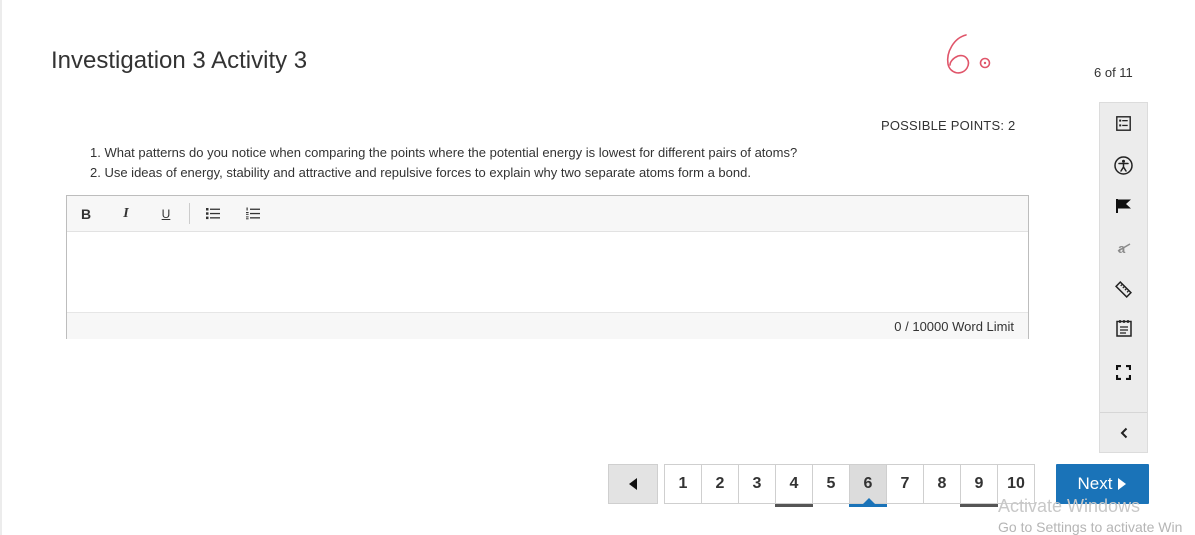 Image resolution: width=1195 pixels, height=535 pixels. I want to click on bold-button: B, so click(86, 213).